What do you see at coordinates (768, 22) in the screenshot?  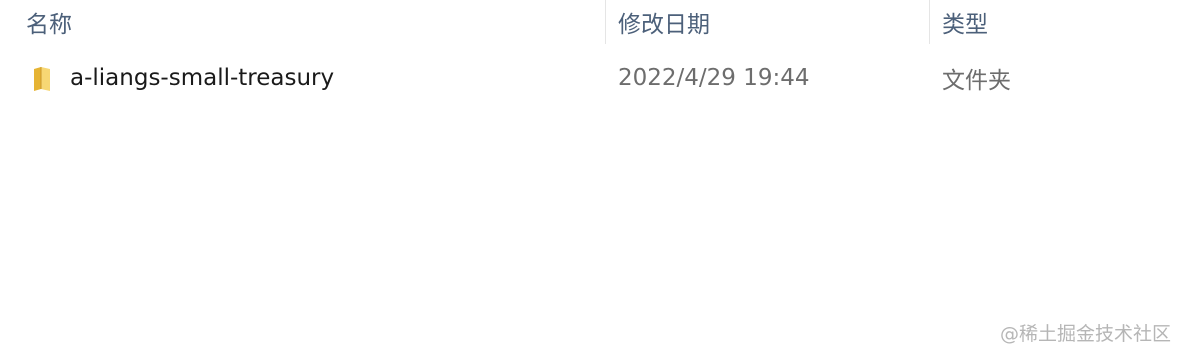 I see `column-header-modified: 修改日期` at bounding box center [768, 22].